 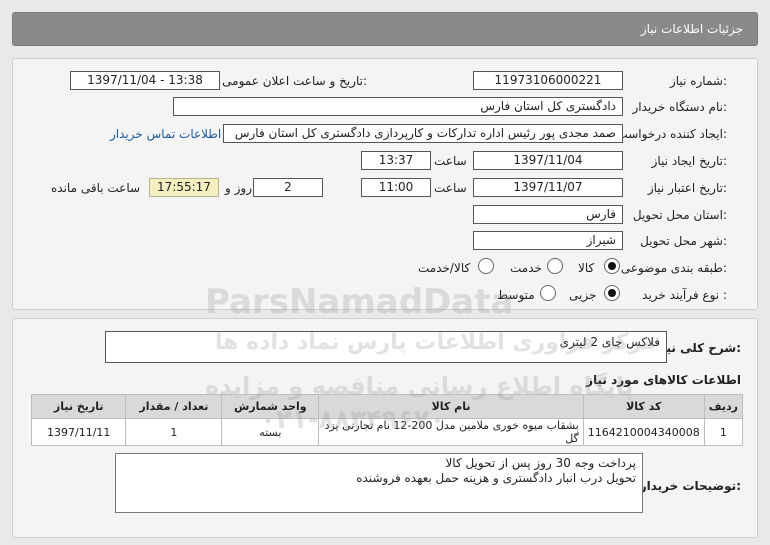 What do you see at coordinates (548, 240) in the screenshot?
I see `city-field: شیراز` at bounding box center [548, 240].